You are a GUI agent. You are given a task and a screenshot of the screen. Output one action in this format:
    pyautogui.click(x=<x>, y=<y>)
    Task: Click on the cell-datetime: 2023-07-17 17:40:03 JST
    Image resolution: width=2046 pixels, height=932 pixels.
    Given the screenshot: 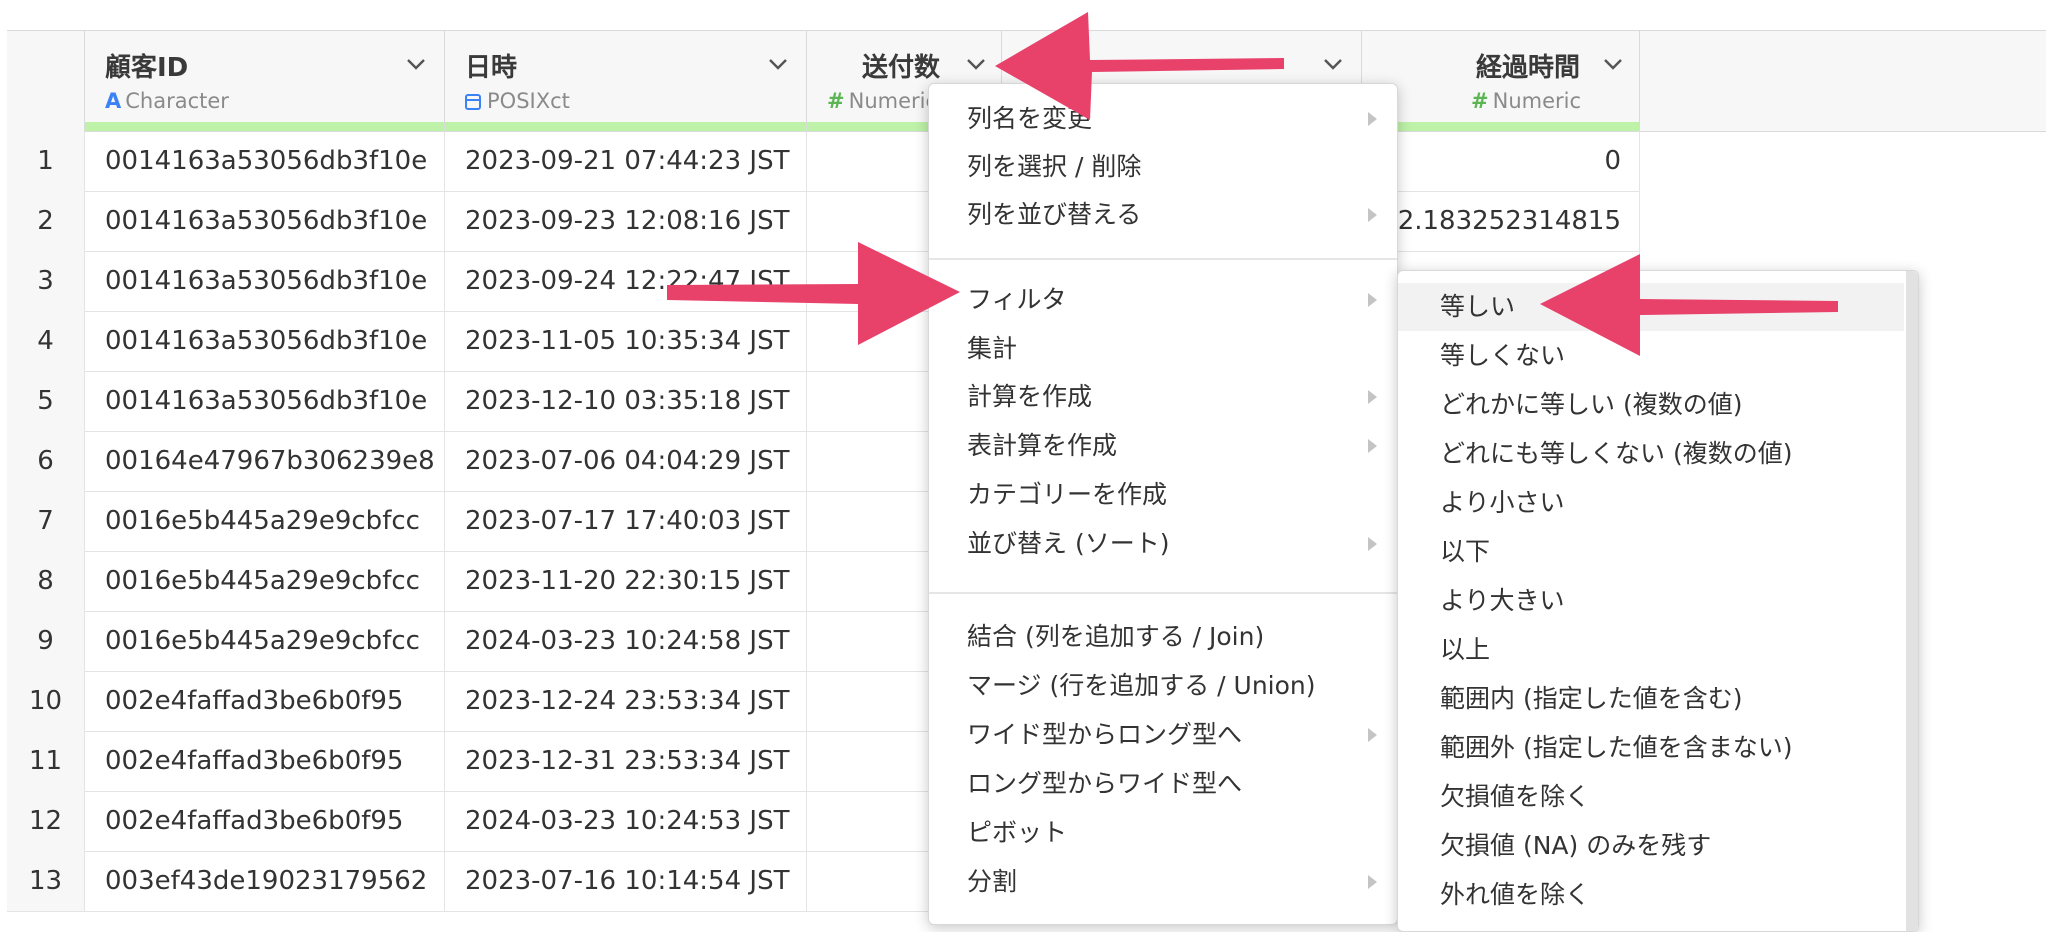 What is the action you would take?
    pyautogui.click(x=626, y=521)
    